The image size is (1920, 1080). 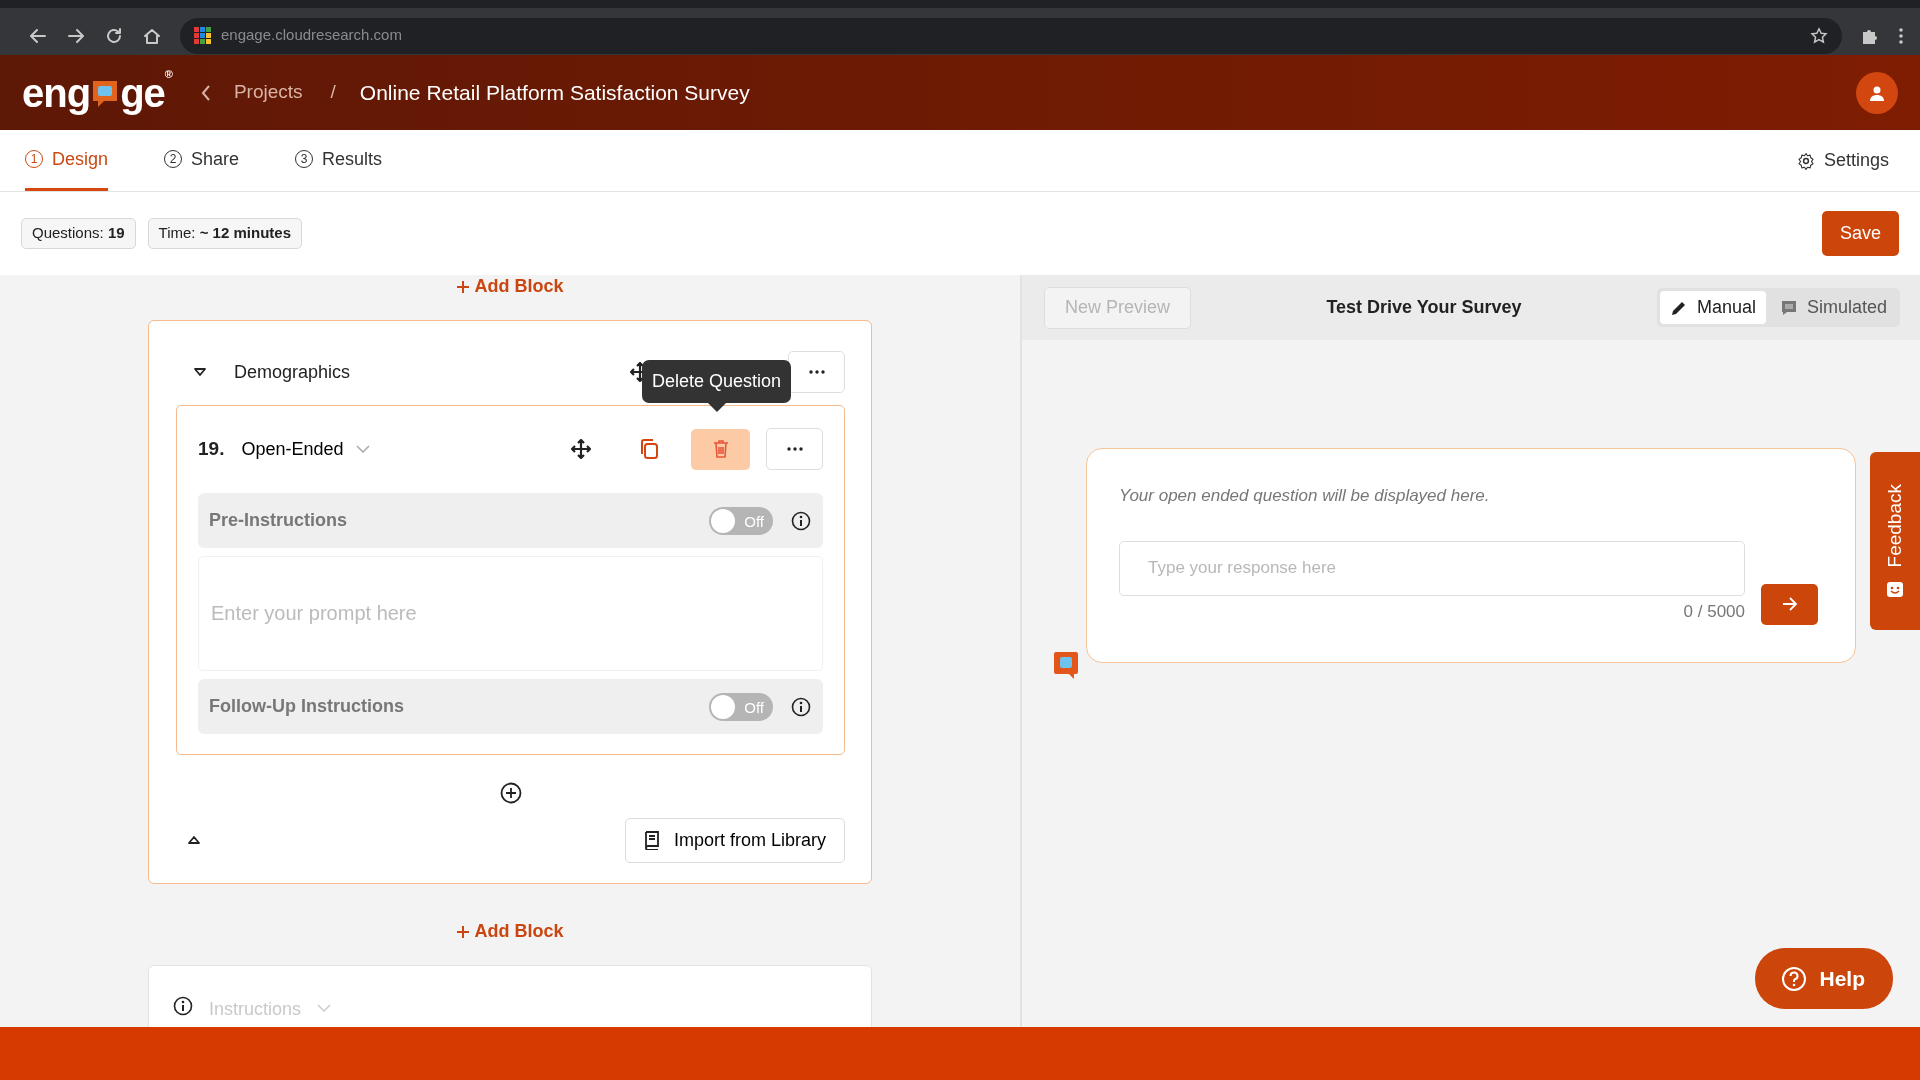 I want to click on question-type-dropdown: Open-Ended, so click(x=305, y=449).